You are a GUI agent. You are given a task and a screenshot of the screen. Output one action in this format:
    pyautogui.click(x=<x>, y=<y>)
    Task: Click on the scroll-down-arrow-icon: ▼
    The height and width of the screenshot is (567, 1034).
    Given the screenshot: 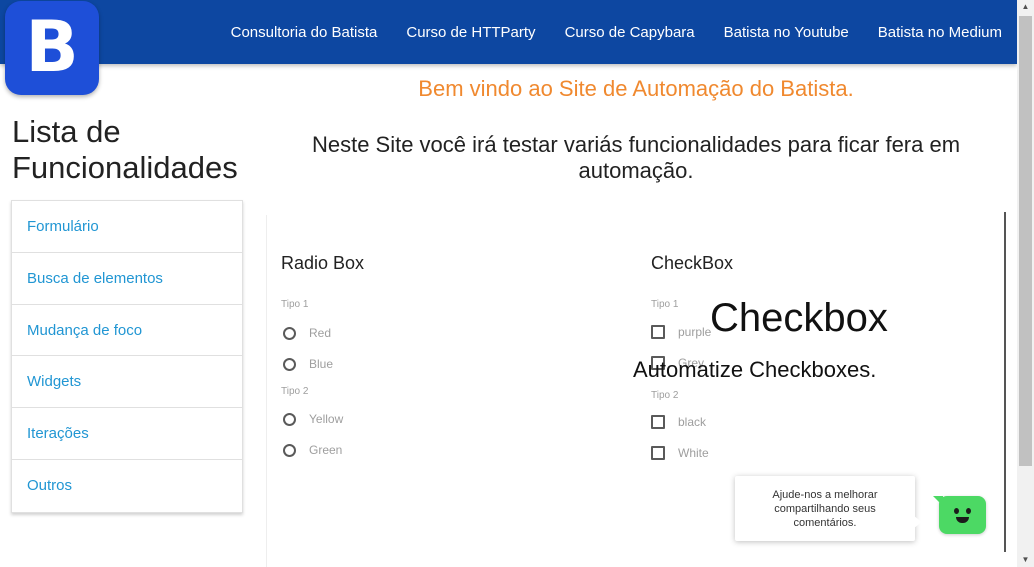 What is the action you would take?
    pyautogui.click(x=1025, y=560)
    